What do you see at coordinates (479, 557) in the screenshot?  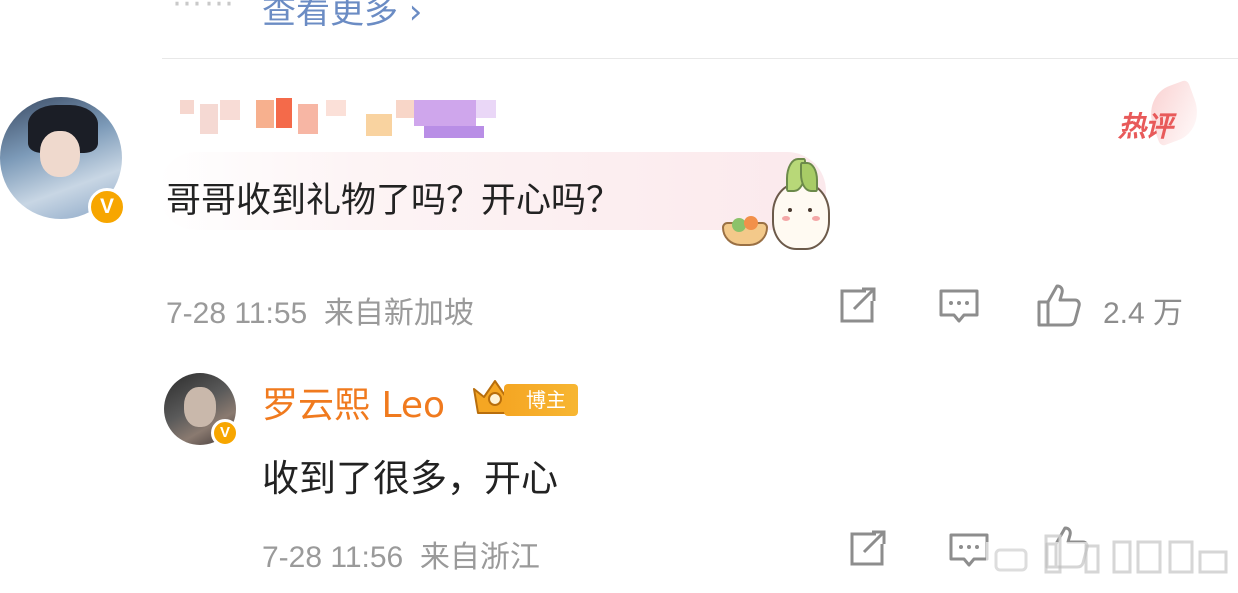 I see `reply-location: 来自浙江` at bounding box center [479, 557].